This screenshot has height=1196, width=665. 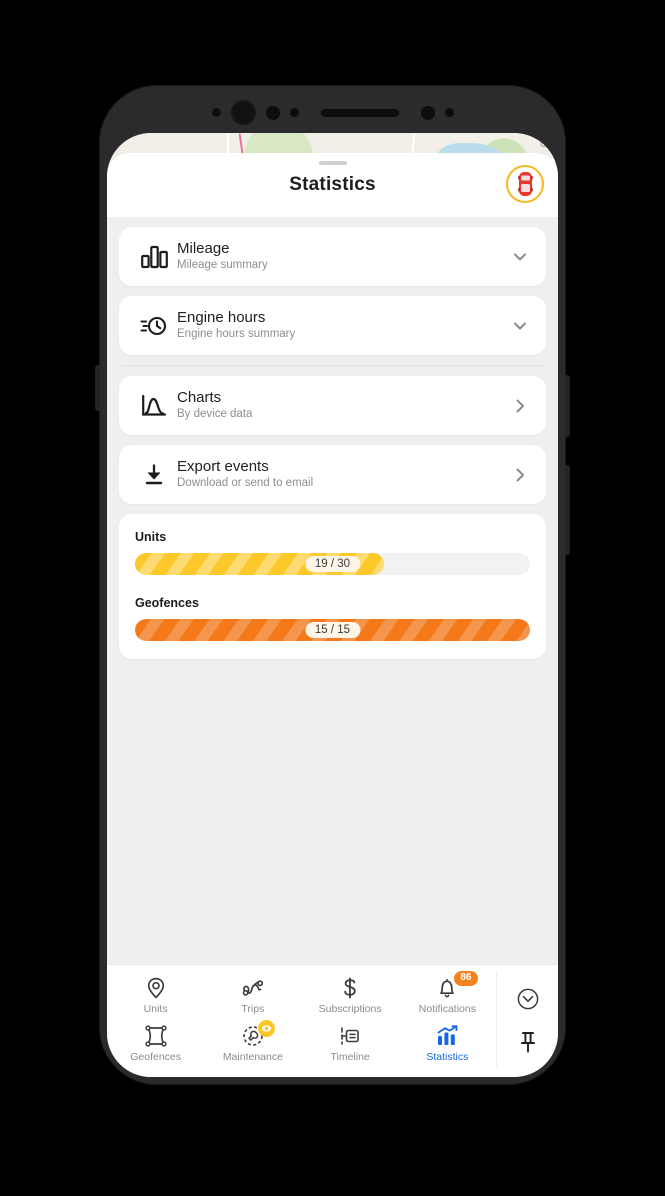 What do you see at coordinates (199, 397) in the screenshot?
I see `list-item-title: Charts` at bounding box center [199, 397].